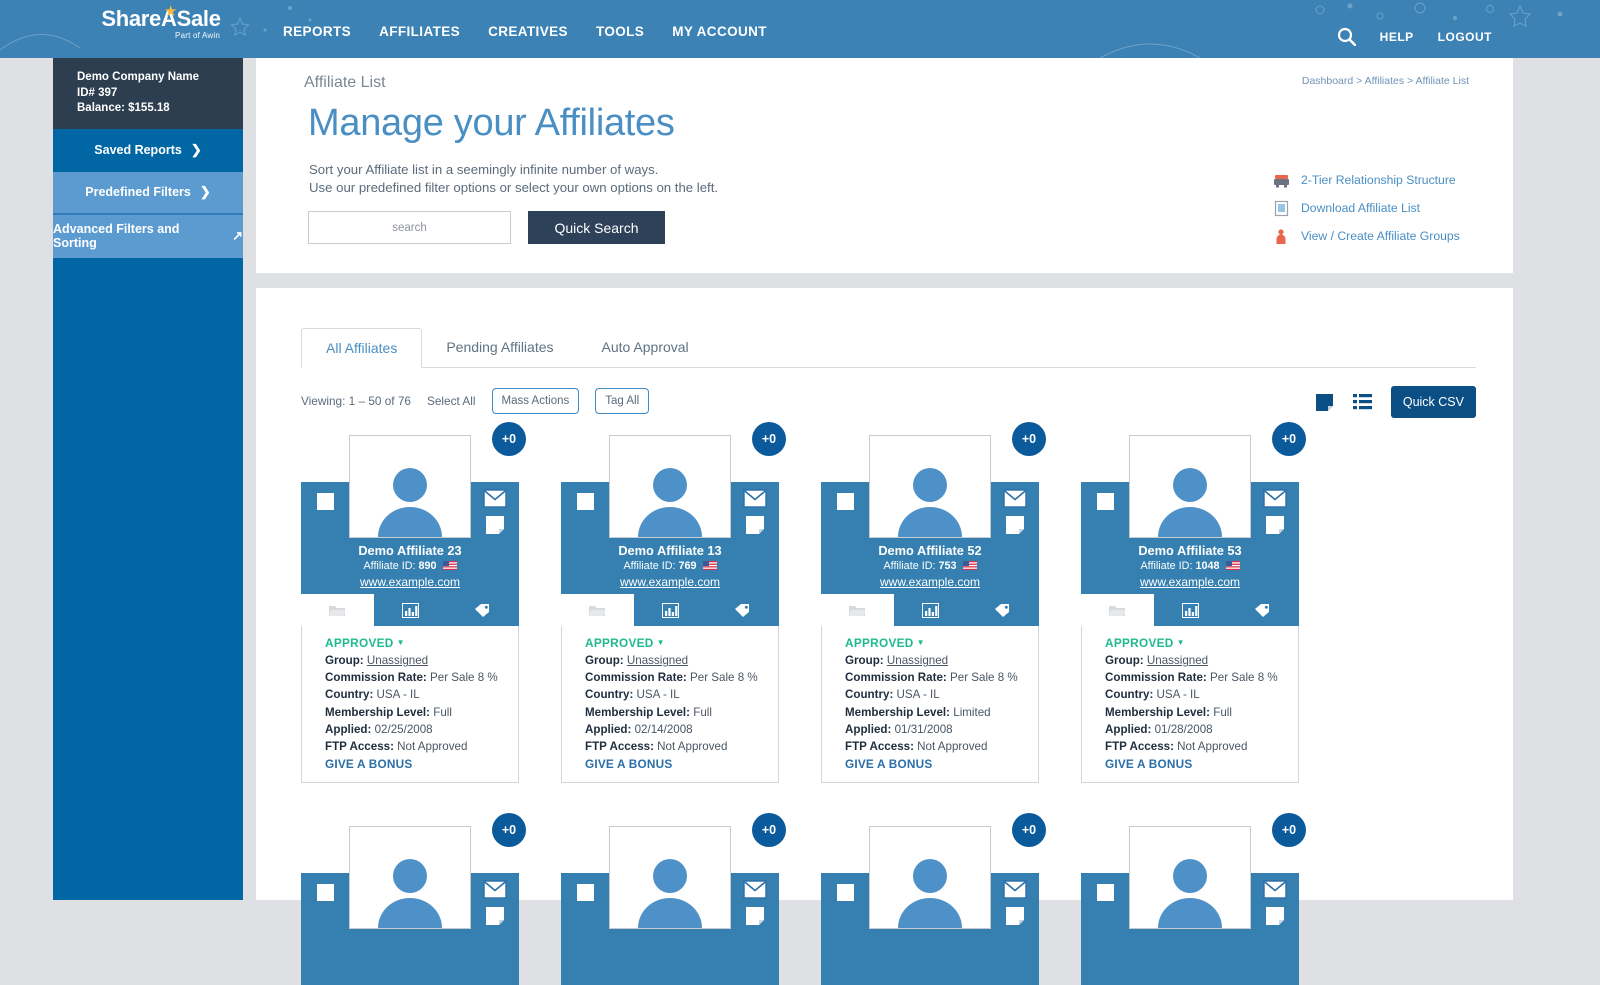 The width and height of the screenshot is (1600, 985). Describe the element at coordinates (596, 227) in the screenshot. I see `quick-search-button: Quick Search` at that location.